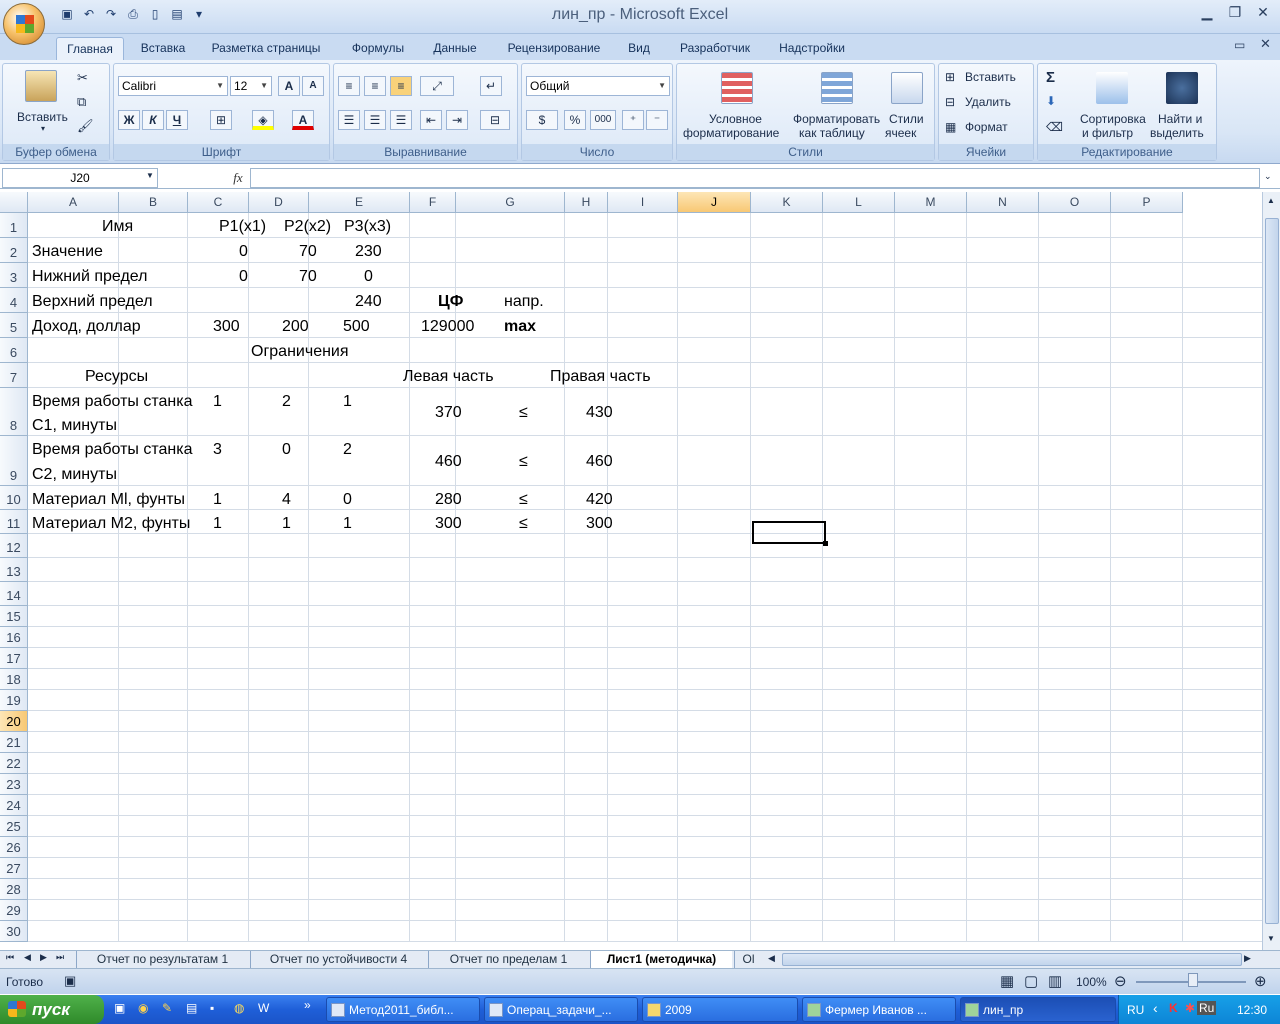 The width and height of the screenshot is (1280, 1024). I want to click on sheet-tab-partial: Ol, so click(748, 960).